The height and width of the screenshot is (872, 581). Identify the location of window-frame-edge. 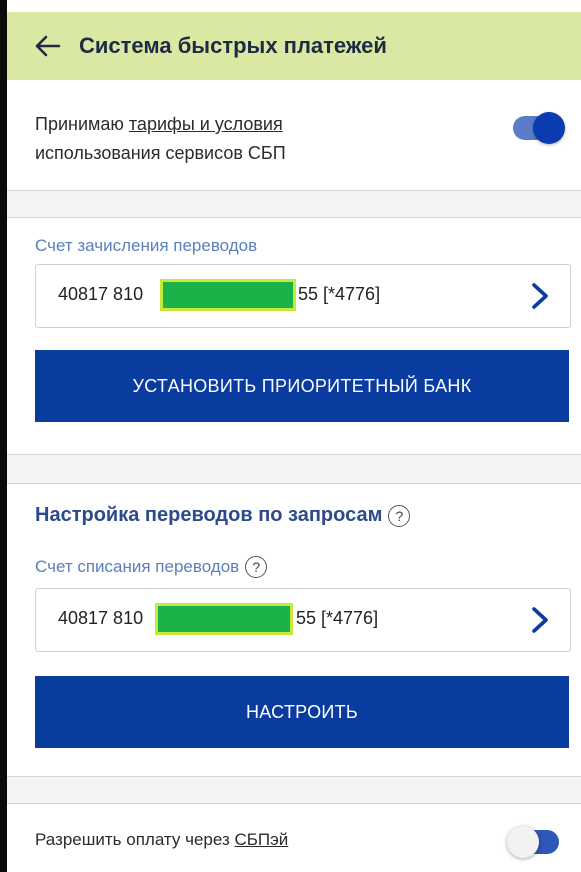
(3, 436).